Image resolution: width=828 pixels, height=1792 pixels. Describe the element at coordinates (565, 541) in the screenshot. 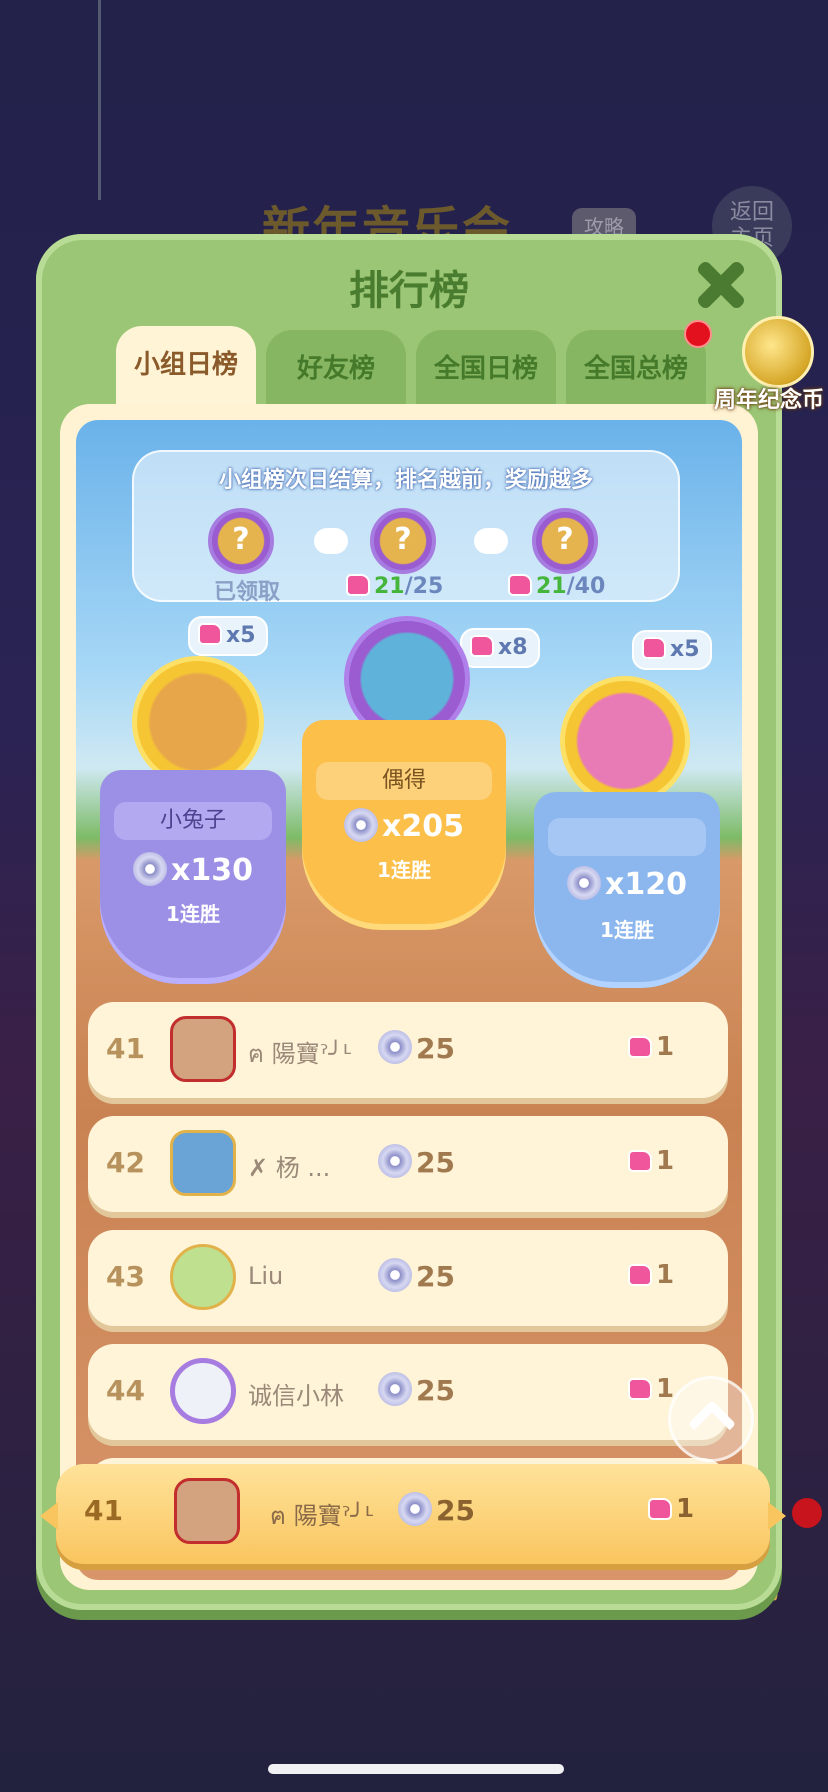

I see `reward-chest-3: ?` at that location.